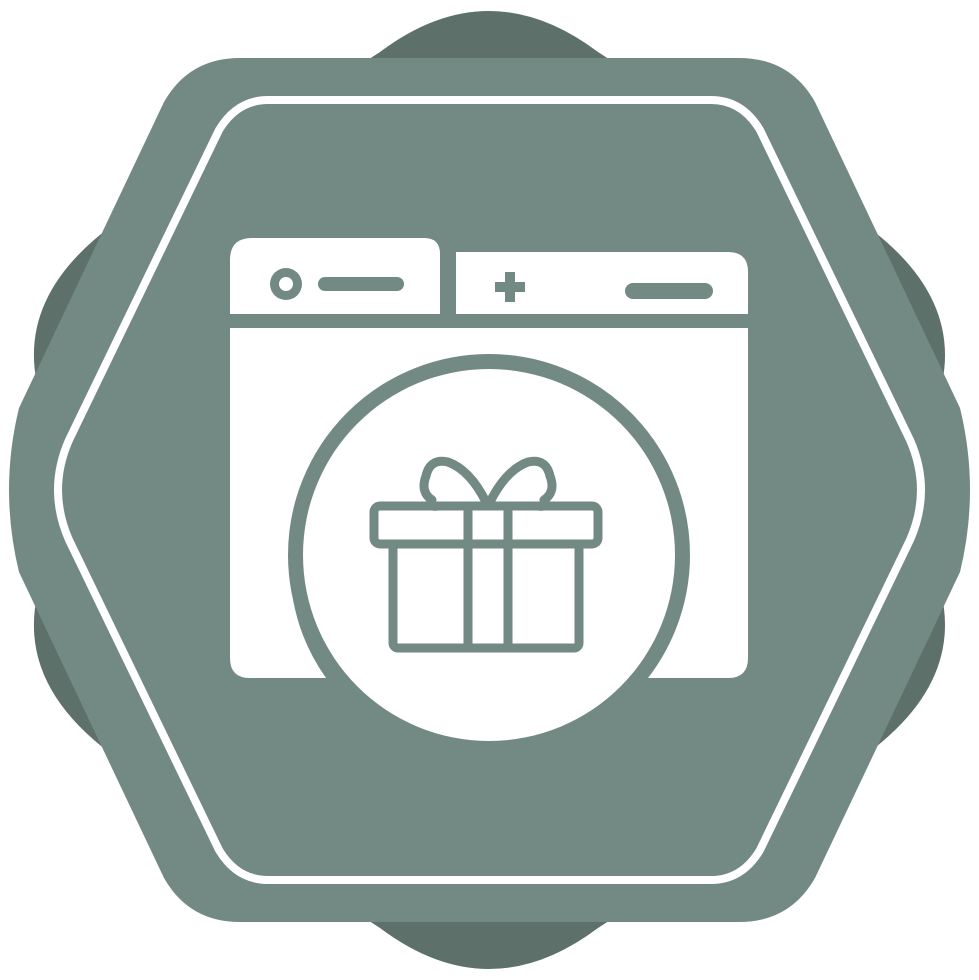  Describe the element at coordinates (361, 284) in the screenshot. I see `tab-title-line` at that location.